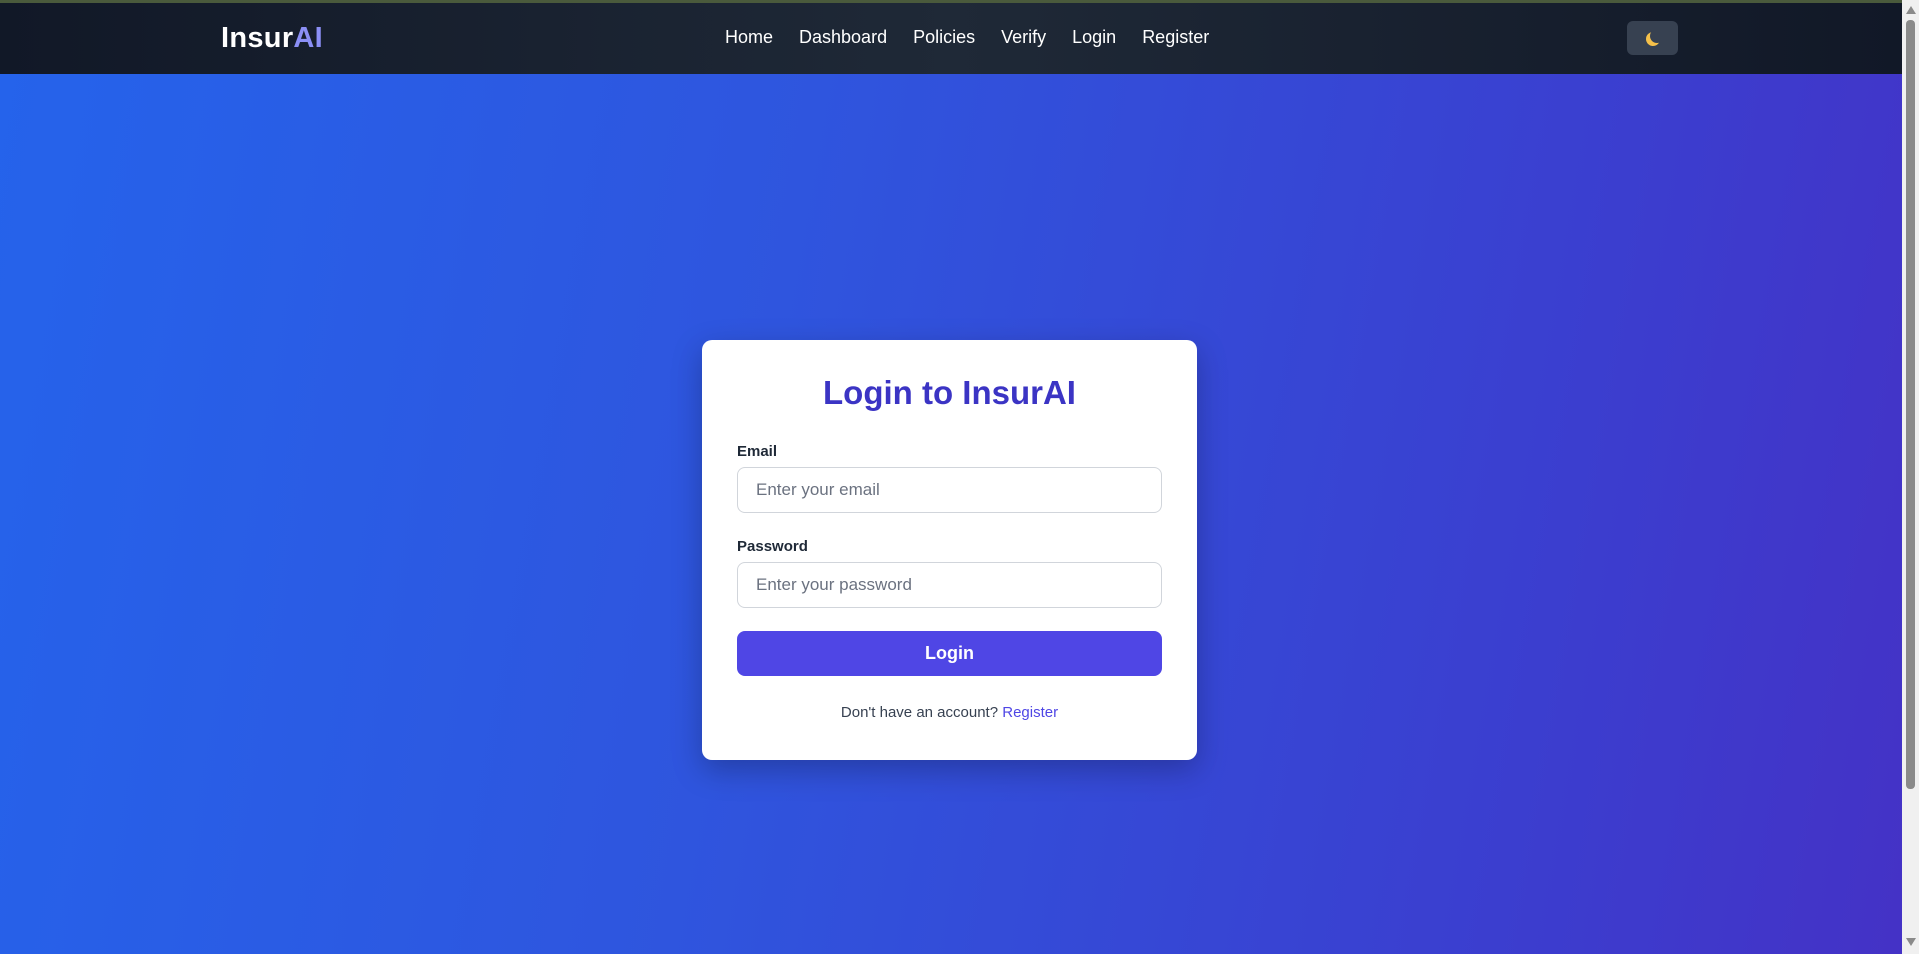 This screenshot has width=1919, height=954. I want to click on register-prompt-text: Don't have an account?, so click(919, 712).